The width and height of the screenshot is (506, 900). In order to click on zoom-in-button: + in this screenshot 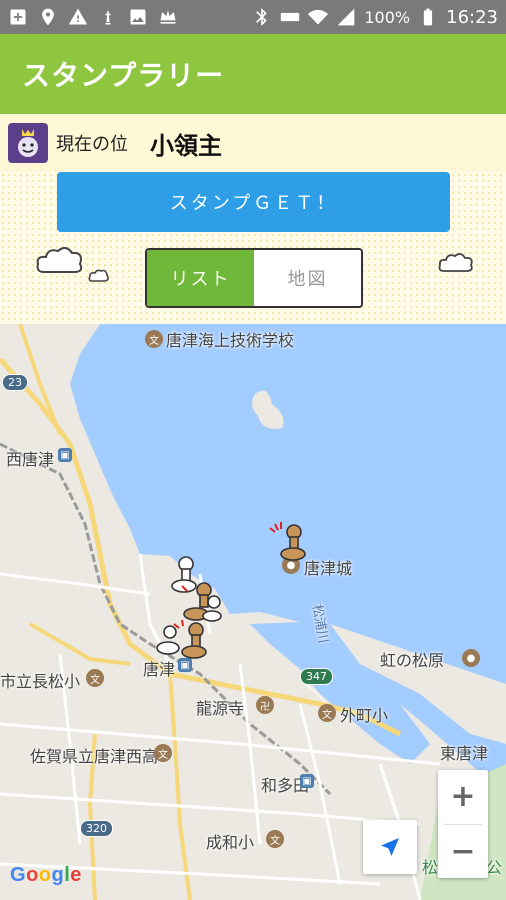, I will do `click(463, 797)`.